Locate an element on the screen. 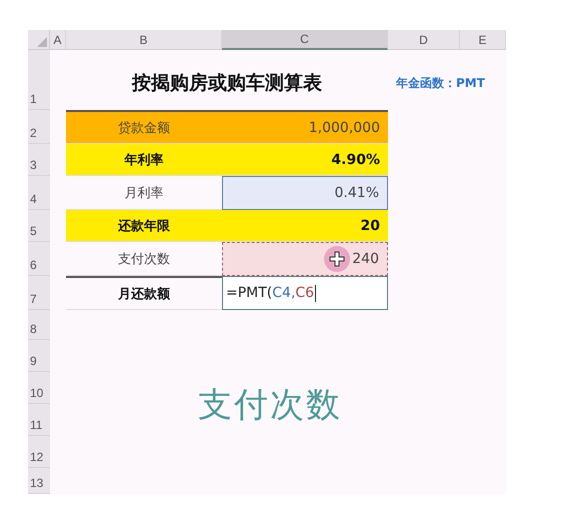 Image resolution: width=576 pixels, height=514 pixels. row-header: 11 is located at coordinates (39, 420).